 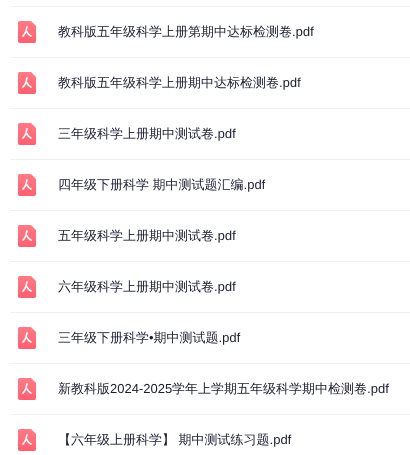 What do you see at coordinates (147, 236) in the screenshot?
I see `file-name: 五年级科学上册期中测试卷.pdf` at bounding box center [147, 236].